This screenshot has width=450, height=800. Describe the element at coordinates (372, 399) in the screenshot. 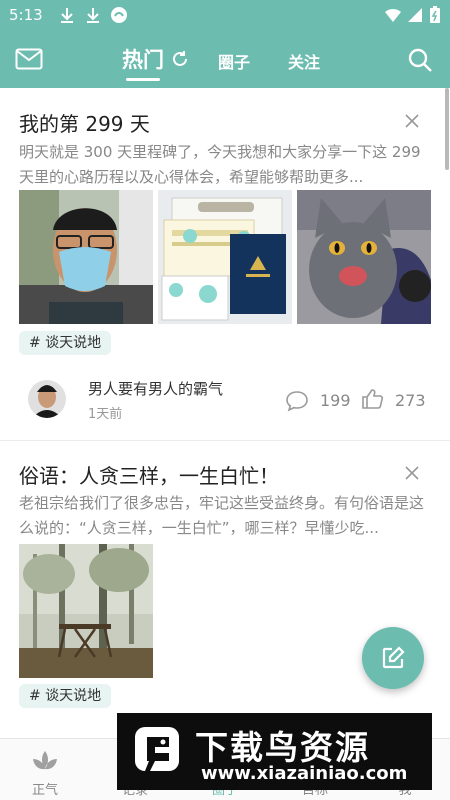

I see `like-icon` at that location.